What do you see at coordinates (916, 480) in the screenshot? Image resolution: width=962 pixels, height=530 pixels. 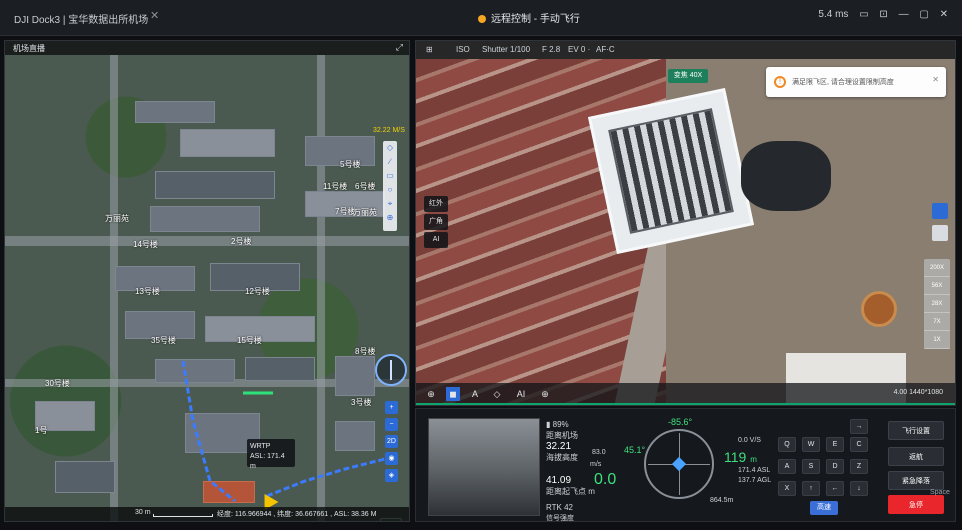 I see `emergency-landing-button: 紧急降落` at bounding box center [916, 480].